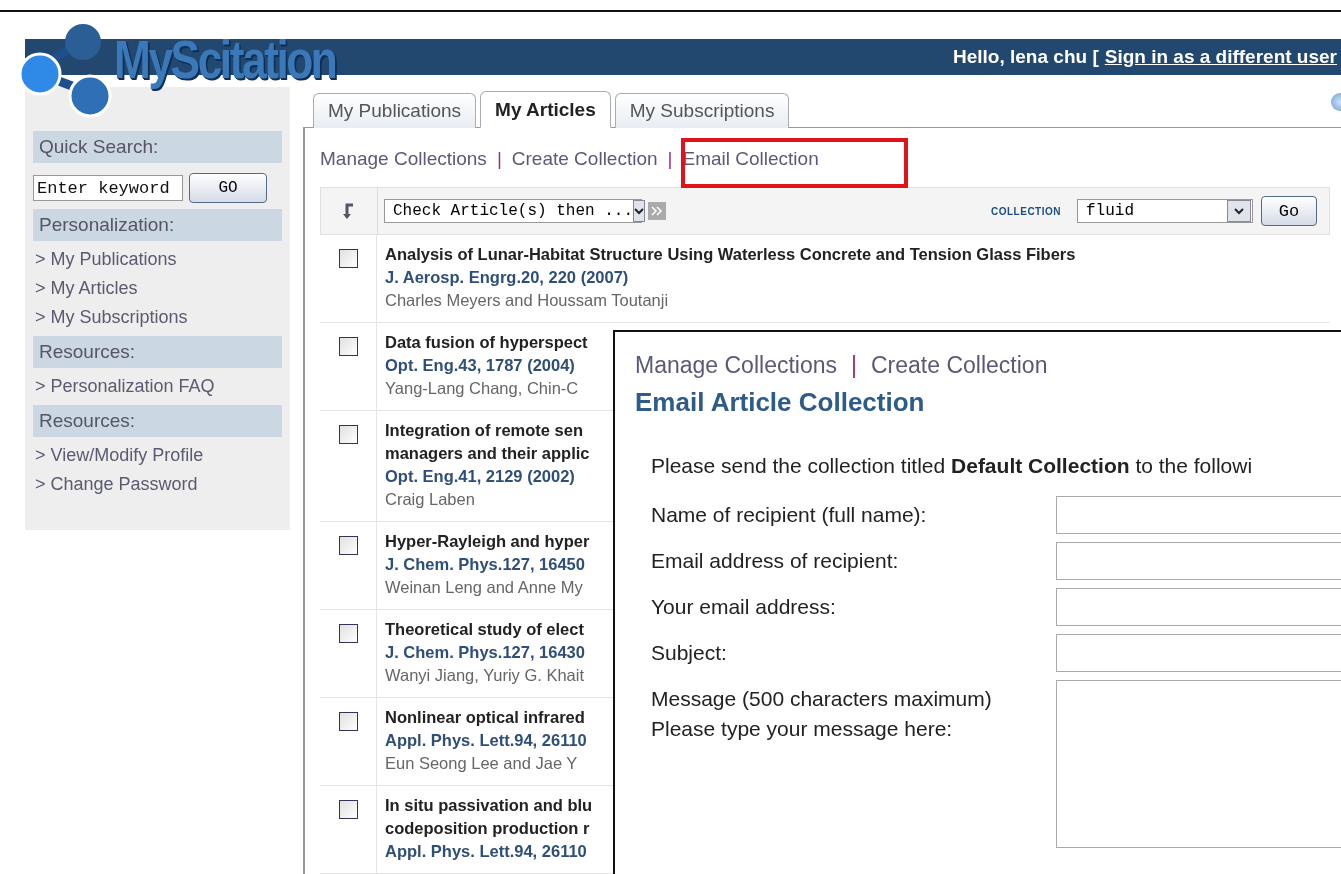  What do you see at coordinates (952, 466) in the screenshot?
I see `intro-text: Please send the collection titled Default Collection to the followi` at bounding box center [952, 466].